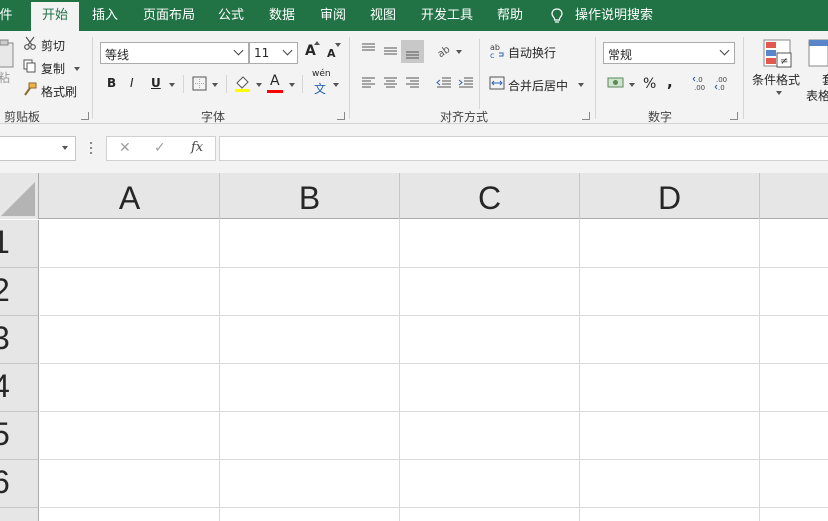  Describe the element at coordinates (38, 148) in the screenshot. I see `name-box` at that location.